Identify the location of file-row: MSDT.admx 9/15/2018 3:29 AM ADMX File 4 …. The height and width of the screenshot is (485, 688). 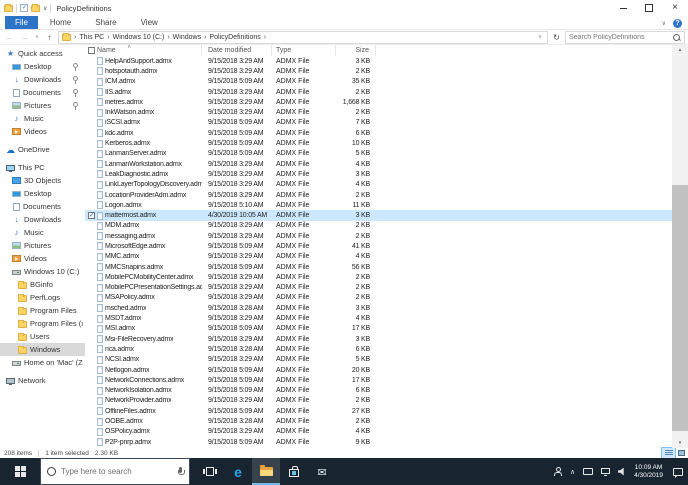
(378, 318).